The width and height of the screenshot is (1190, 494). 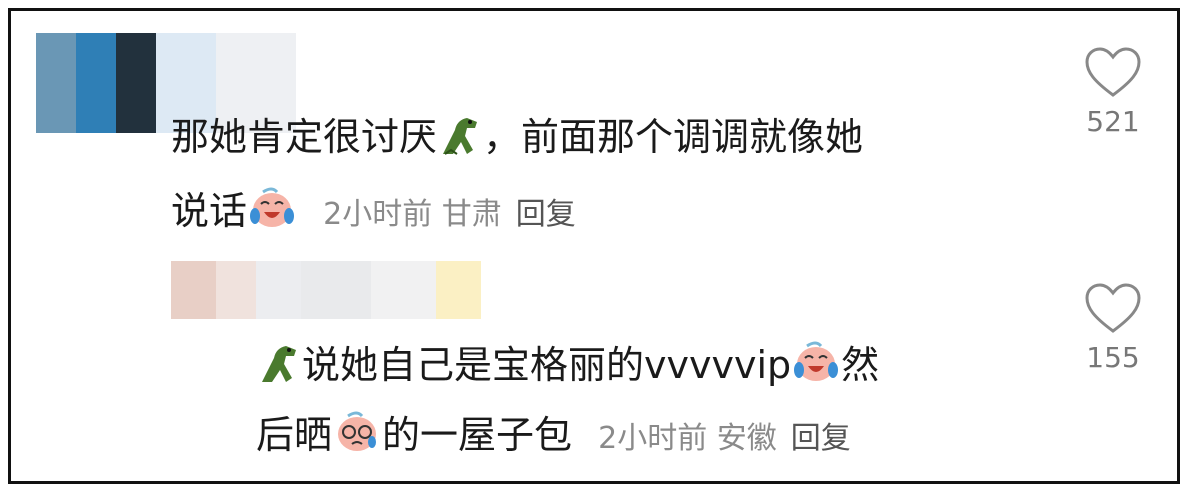 I want to click on comment-2-text-part: 说她自己是宝格丽的vvvvvip, so click(x=547, y=365).